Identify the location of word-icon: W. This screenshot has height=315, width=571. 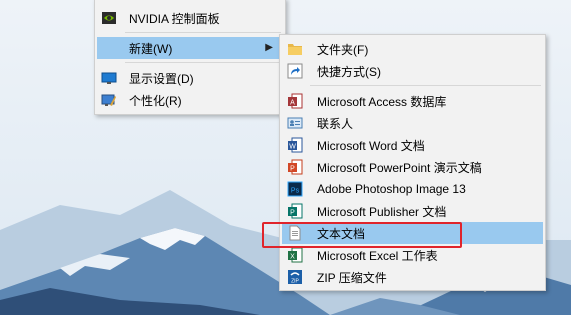
(295, 145).